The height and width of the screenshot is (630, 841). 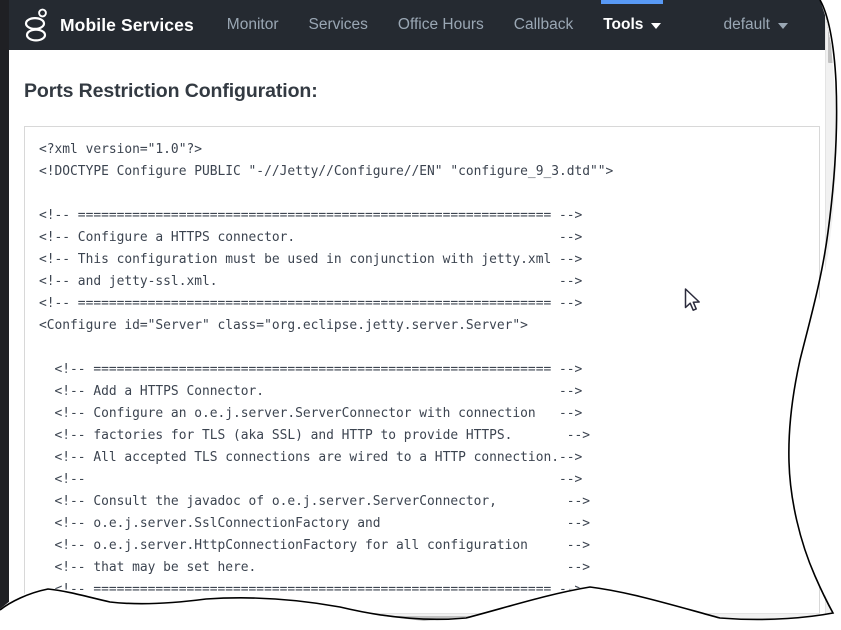 What do you see at coordinates (623, 24) in the screenshot?
I see `nav-item-label: Tools` at bounding box center [623, 24].